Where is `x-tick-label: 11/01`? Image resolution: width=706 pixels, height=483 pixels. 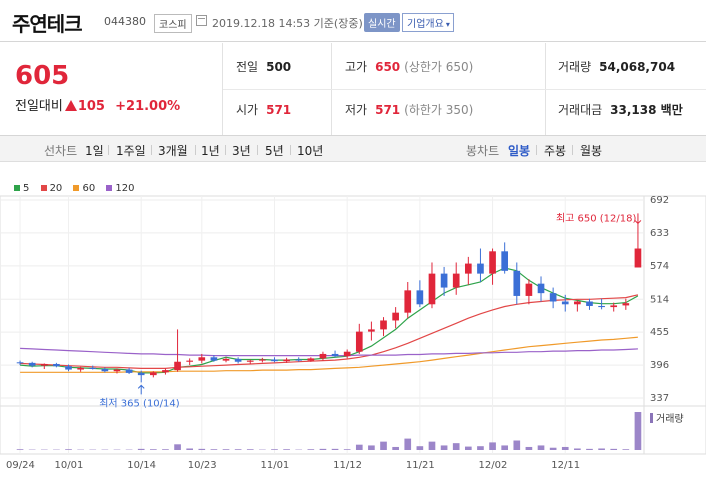
x-tick-label: 11/01 is located at coordinates (274, 465).